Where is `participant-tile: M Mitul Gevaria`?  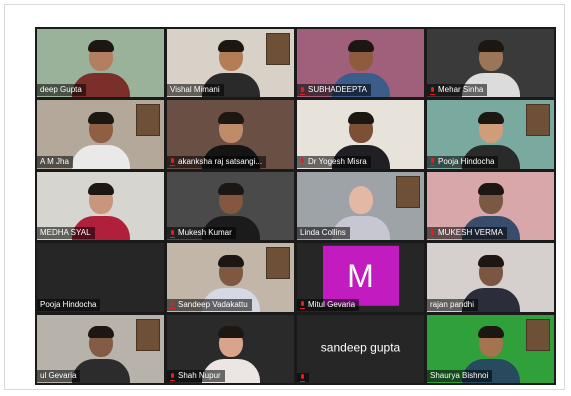 participant-tile: M Mitul Gevaria is located at coordinates (360, 277).